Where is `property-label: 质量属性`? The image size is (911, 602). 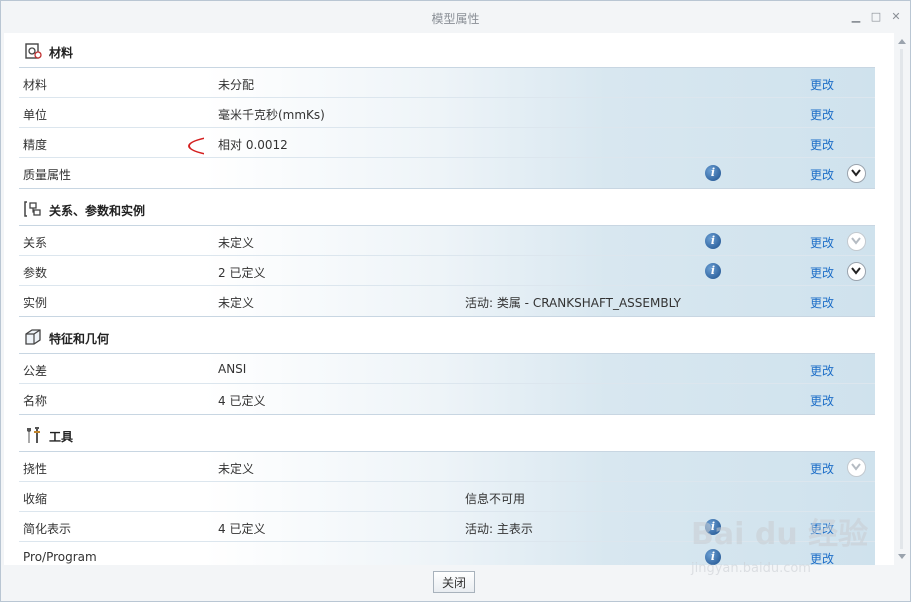
property-label: 质量属性 is located at coordinates (47, 175).